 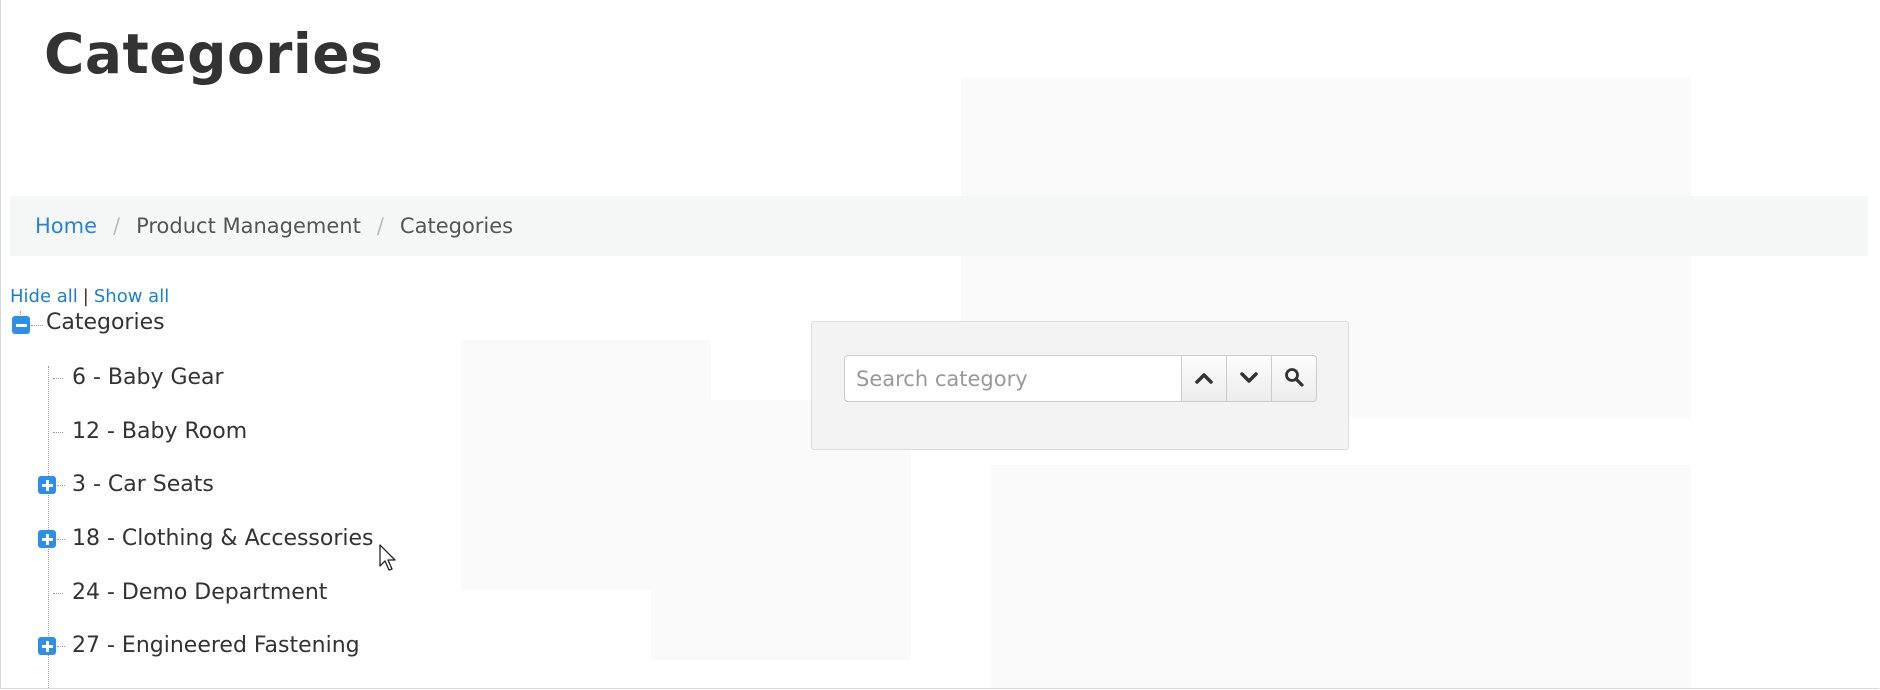 What do you see at coordinates (131, 296) in the screenshot?
I see `show-all-link: Show all` at bounding box center [131, 296].